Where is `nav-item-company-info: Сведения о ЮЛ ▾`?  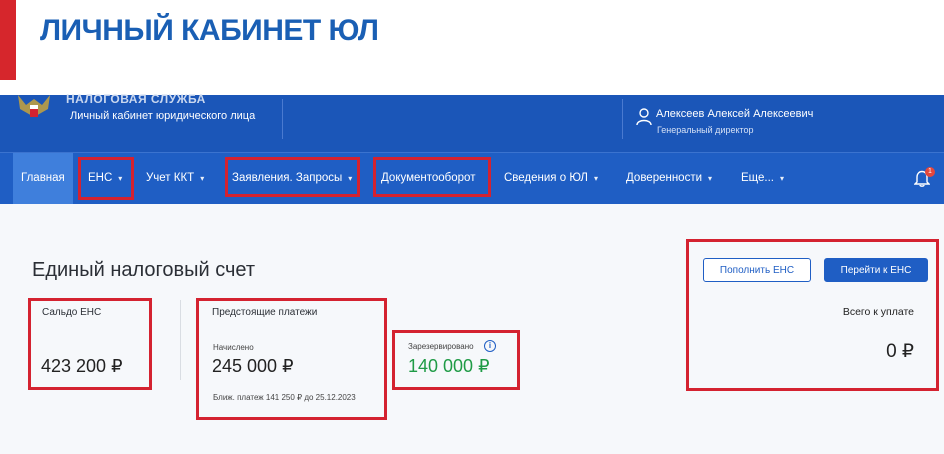 nav-item-company-info: Сведения о ЮЛ ▾ is located at coordinates (551, 178).